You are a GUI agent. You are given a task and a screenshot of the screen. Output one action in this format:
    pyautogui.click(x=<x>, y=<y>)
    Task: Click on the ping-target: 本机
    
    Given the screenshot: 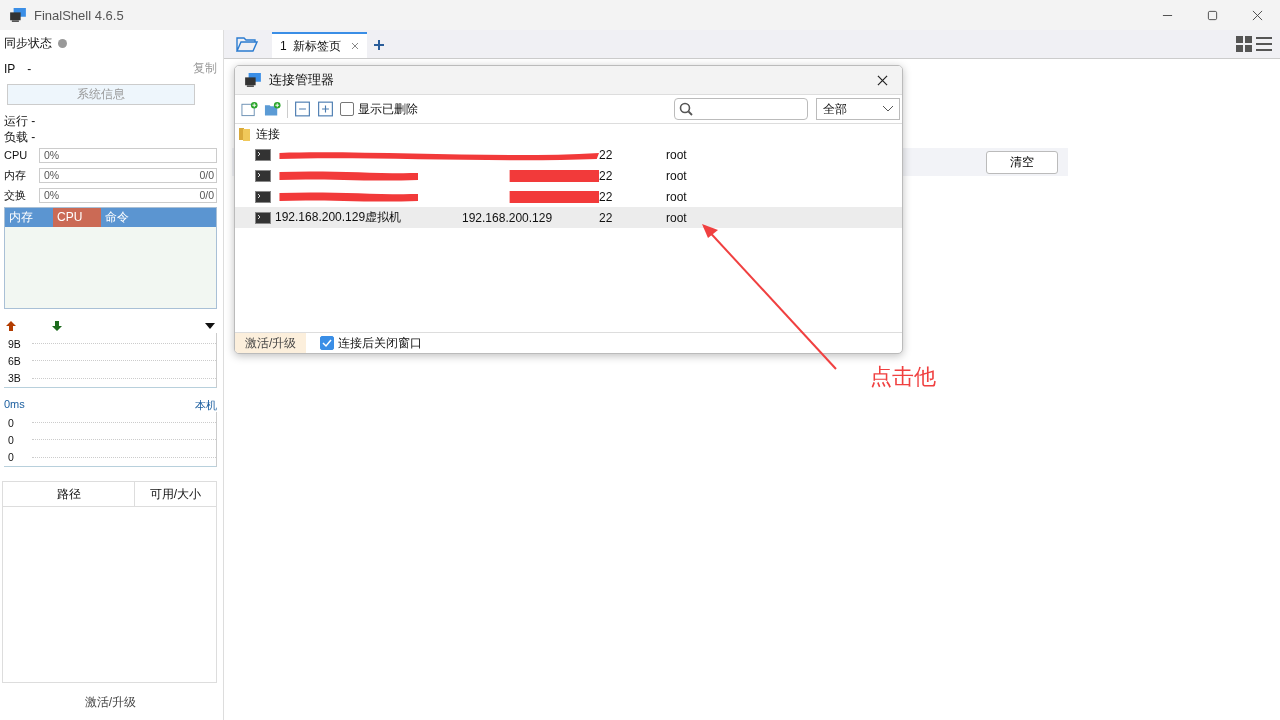 What is the action you would take?
    pyautogui.click(x=206, y=405)
    